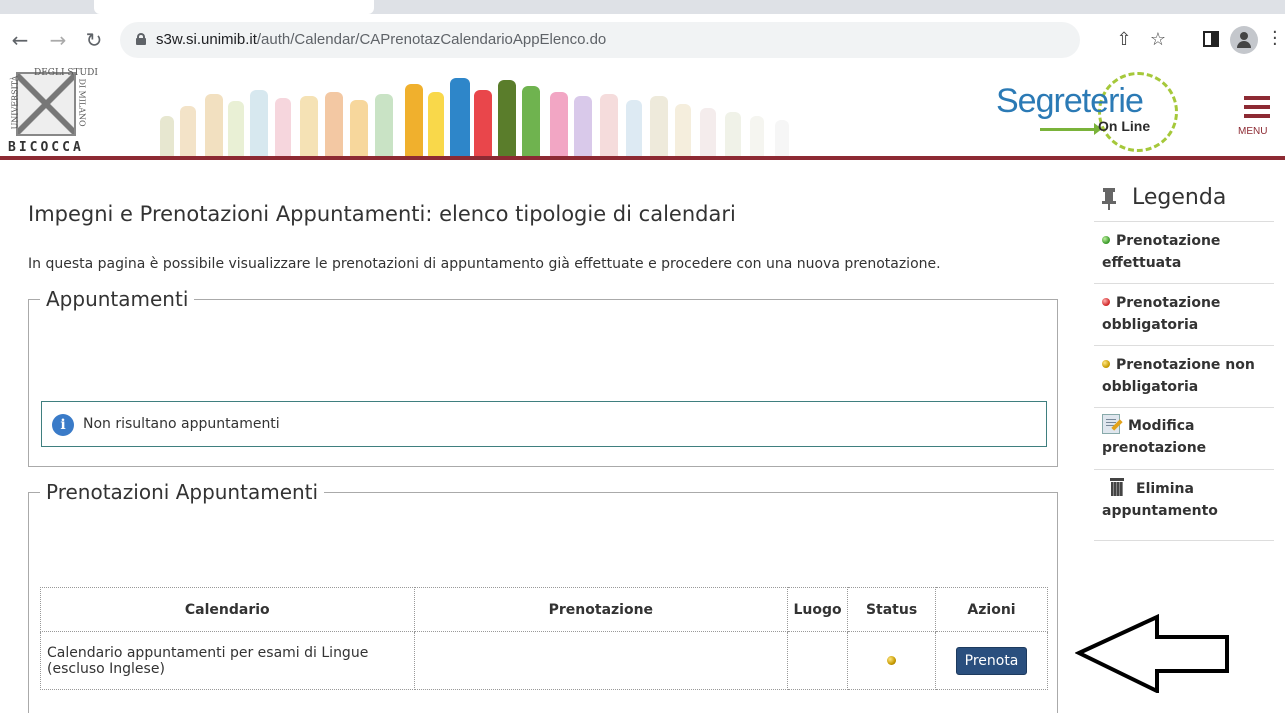  I want to click on side-panel-icon, so click(1211, 39).